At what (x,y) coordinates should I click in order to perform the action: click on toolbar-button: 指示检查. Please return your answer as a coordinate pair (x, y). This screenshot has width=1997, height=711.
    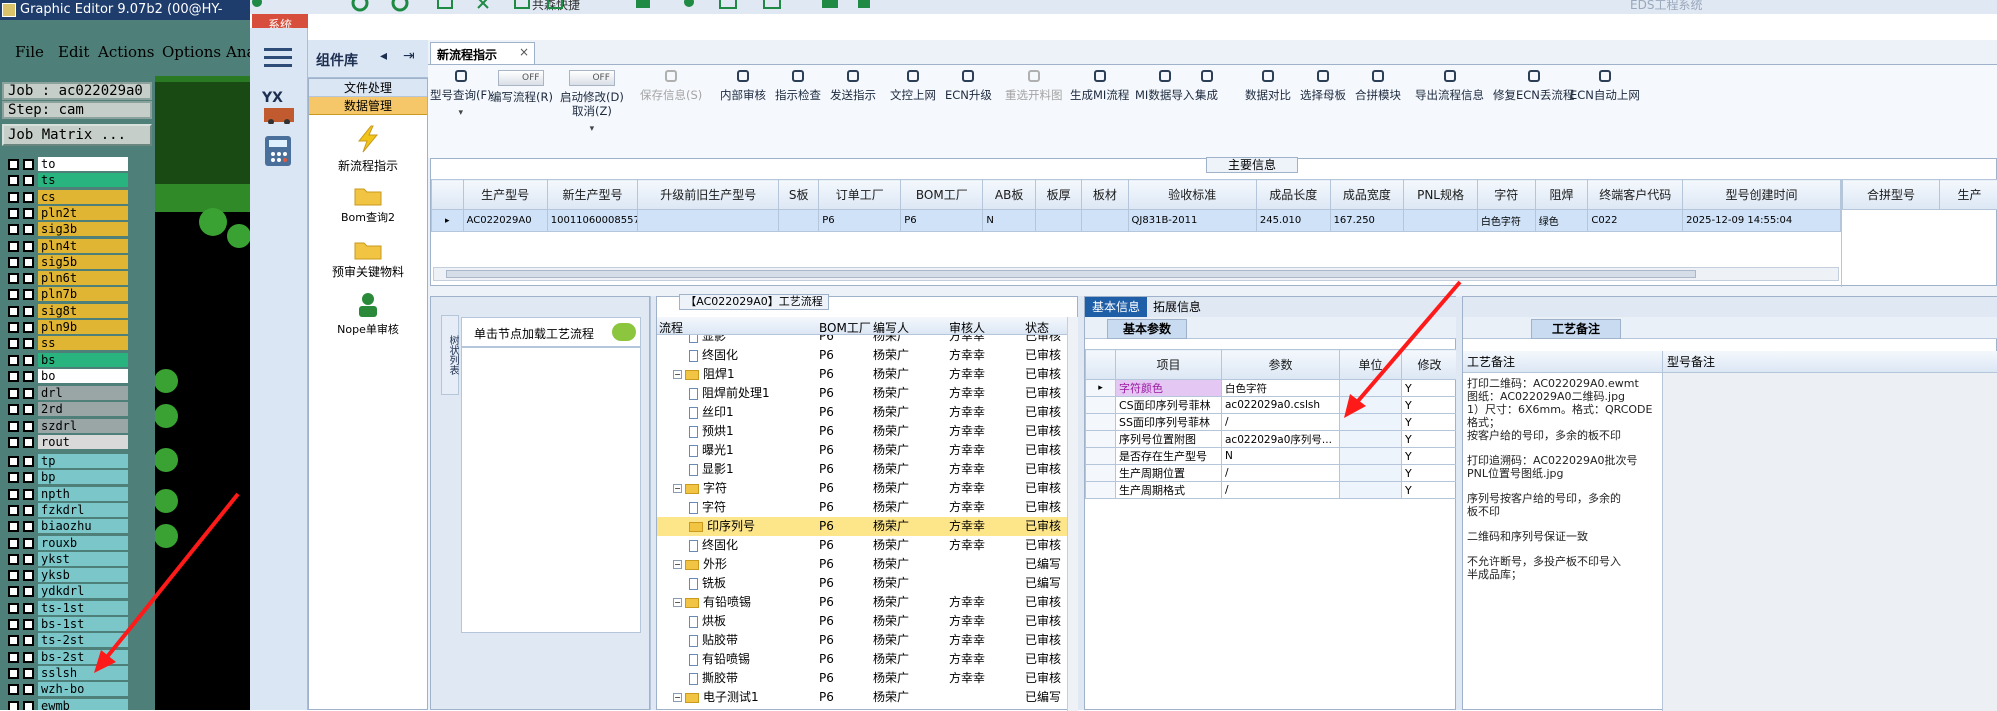
    Looking at the image, I should click on (798, 86).